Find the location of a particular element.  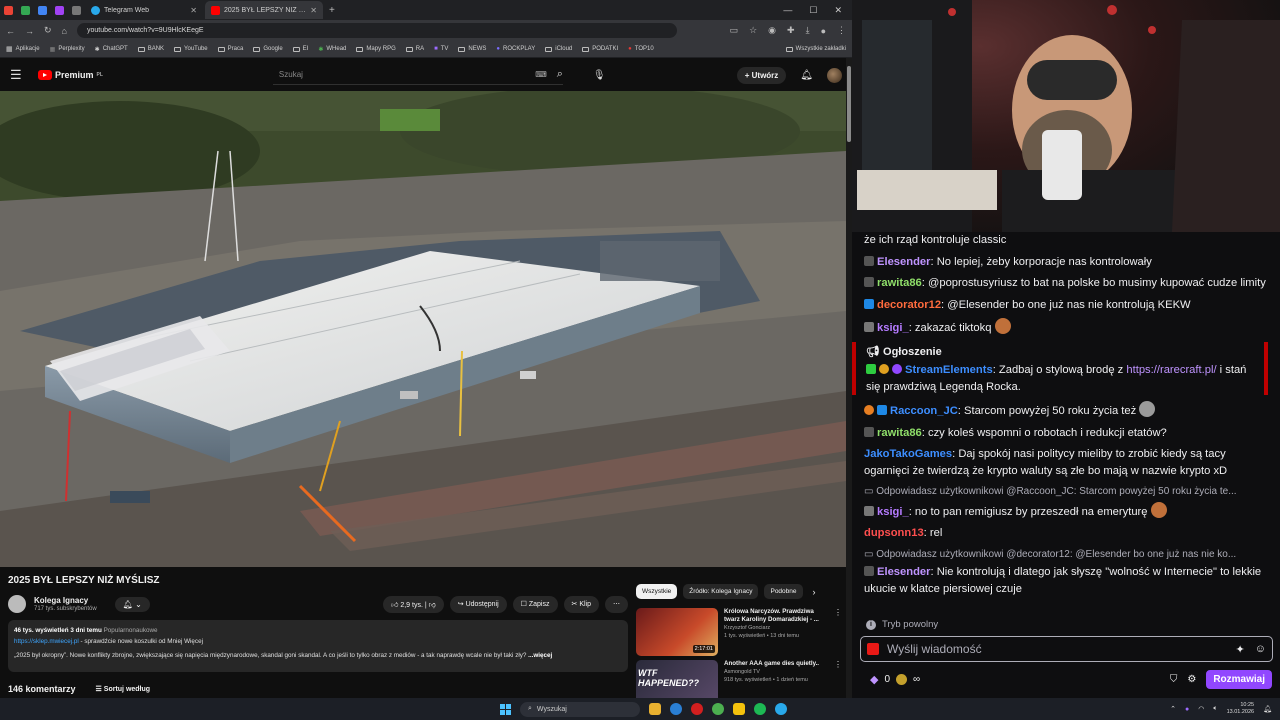

category: Popularnonaukowe is located at coordinates (131, 630).